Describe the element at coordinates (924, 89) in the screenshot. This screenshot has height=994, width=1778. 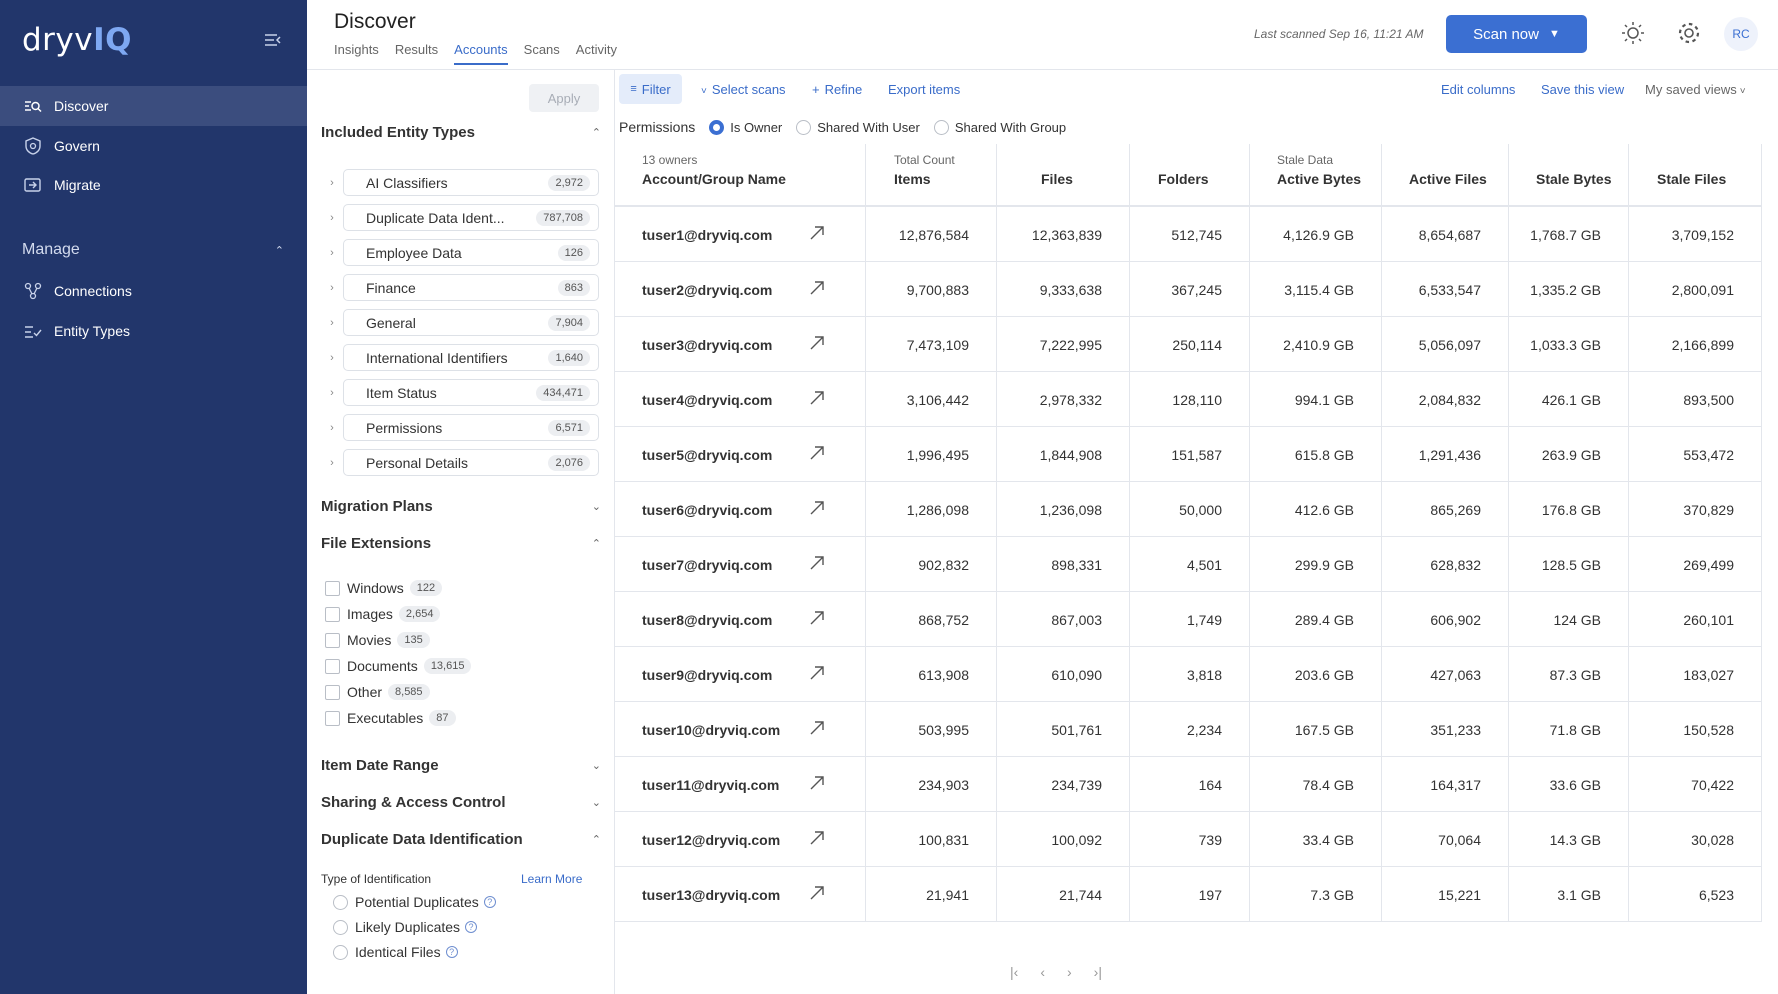
I see `export-items-link: Export items` at that location.